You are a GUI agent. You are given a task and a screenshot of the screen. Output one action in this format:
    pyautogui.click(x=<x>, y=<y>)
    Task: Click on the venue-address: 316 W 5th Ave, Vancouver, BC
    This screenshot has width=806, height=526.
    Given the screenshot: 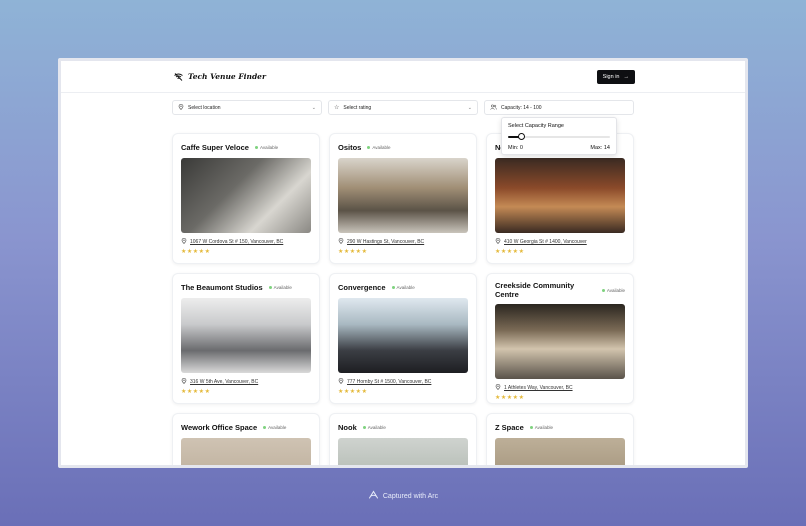 What is the action you would take?
    pyautogui.click(x=246, y=381)
    